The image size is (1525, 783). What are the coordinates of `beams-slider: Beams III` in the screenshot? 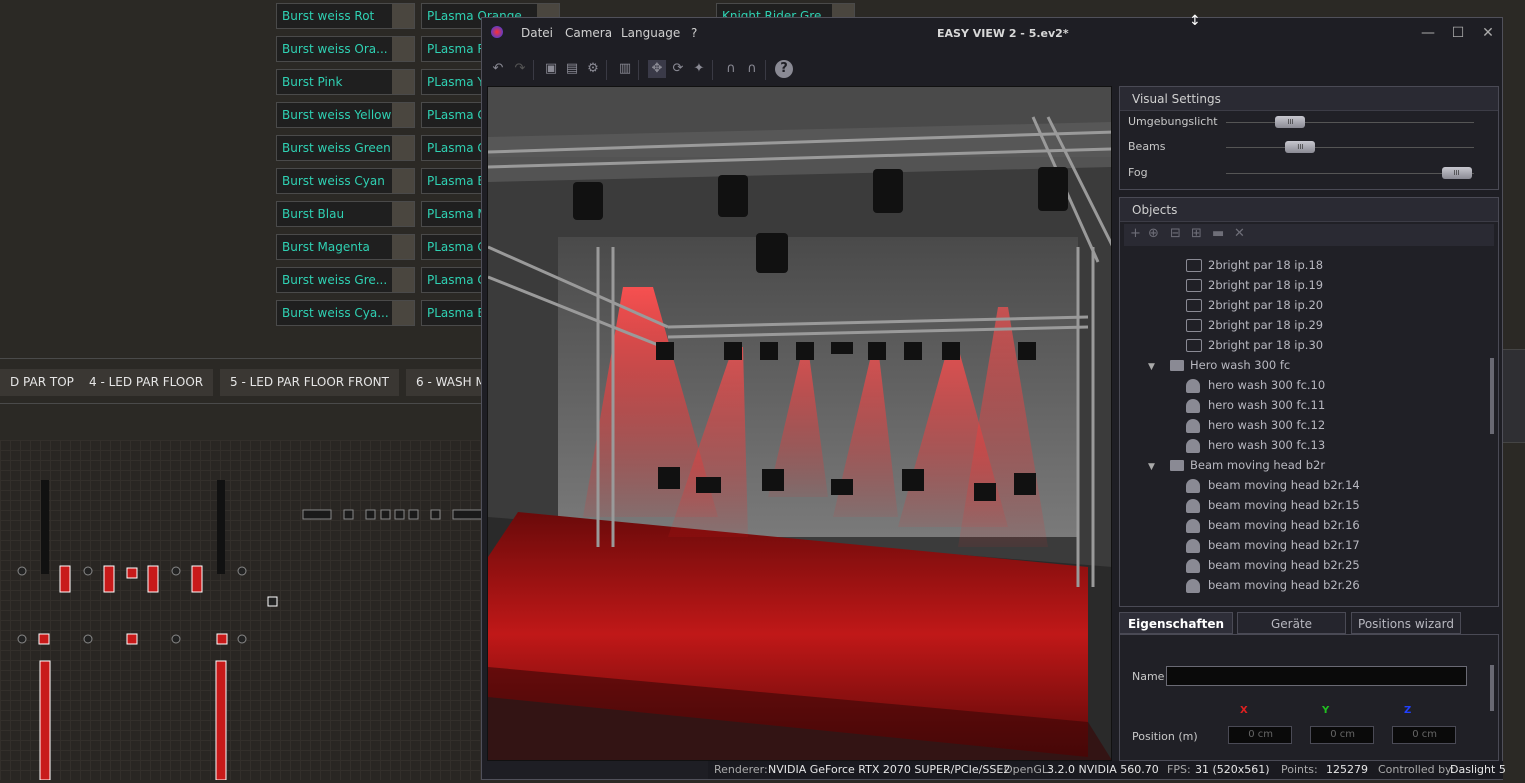 It's located at (1308, 148).